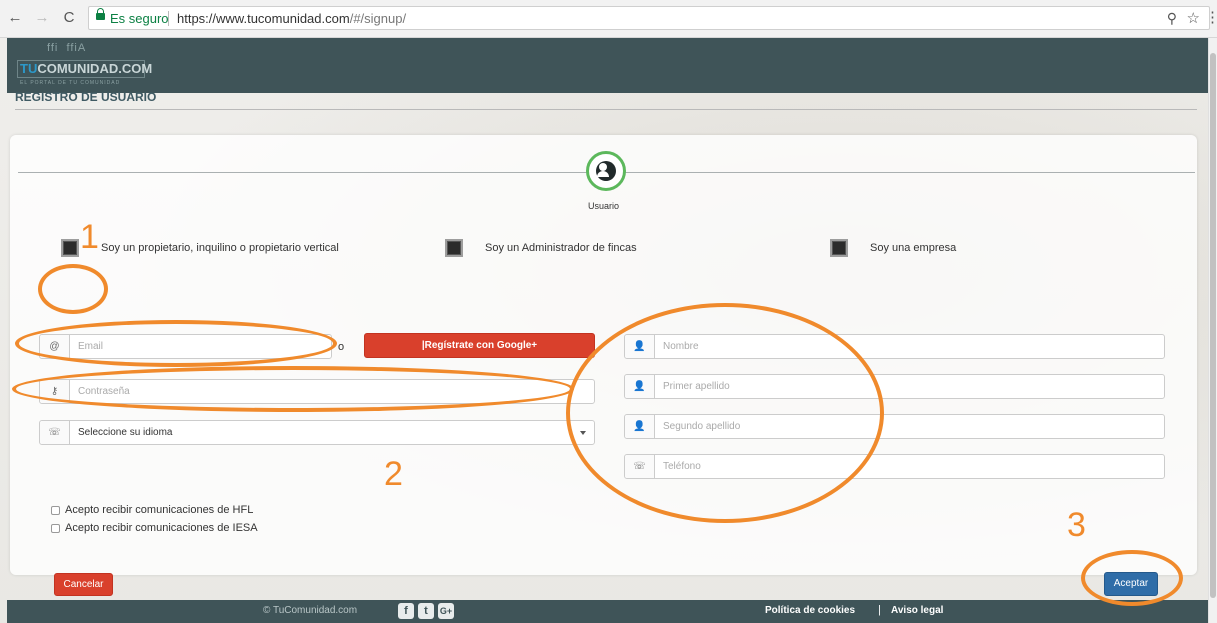  I want to click on title-divider, so click(606, 109).